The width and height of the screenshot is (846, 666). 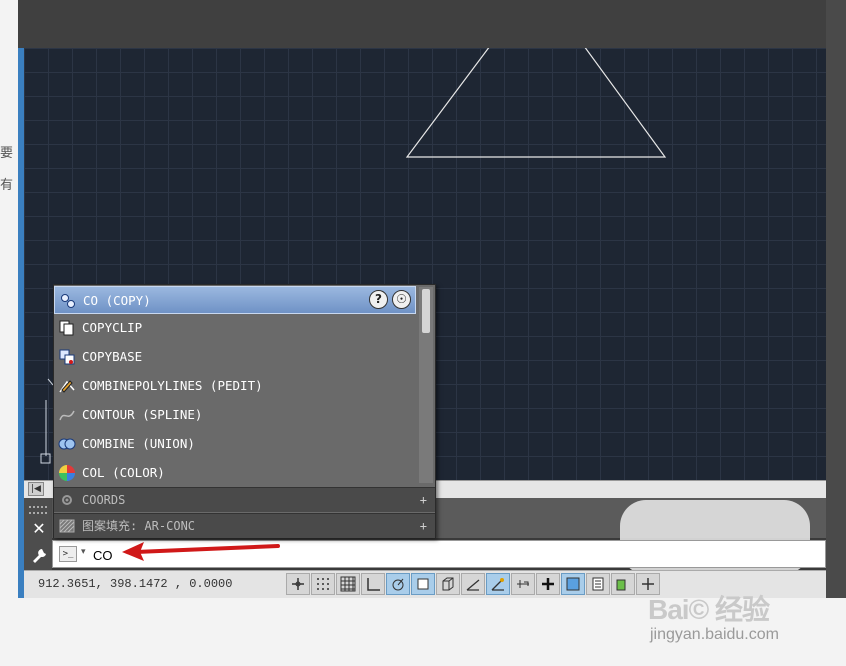 I want to click on grid-toggle, so click(x=348, y=584).